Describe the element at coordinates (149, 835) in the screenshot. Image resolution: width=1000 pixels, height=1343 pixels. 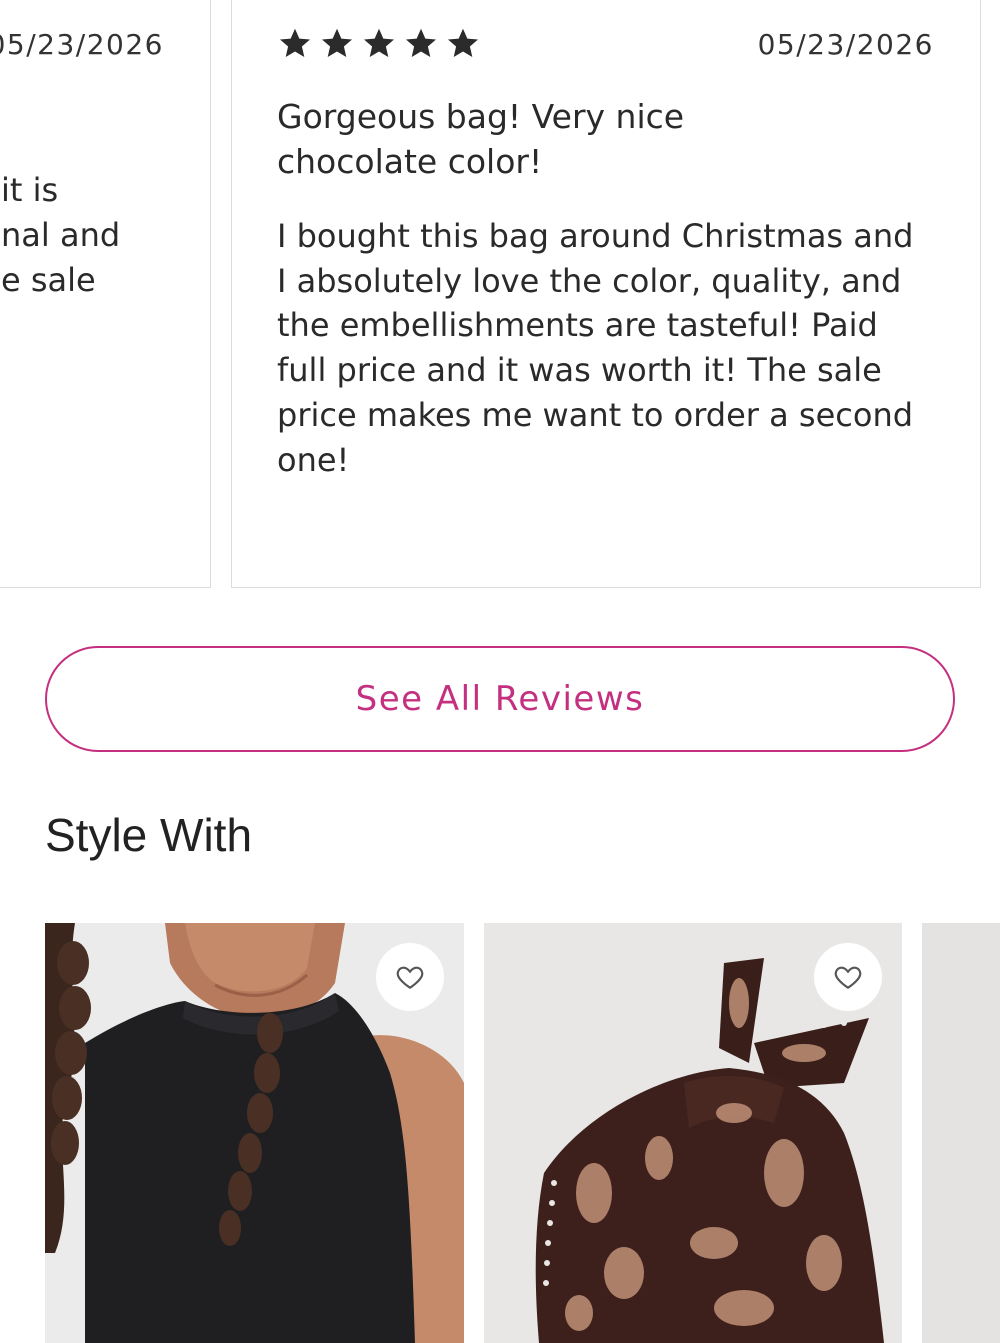
I see `section-title: Style With` at that location.